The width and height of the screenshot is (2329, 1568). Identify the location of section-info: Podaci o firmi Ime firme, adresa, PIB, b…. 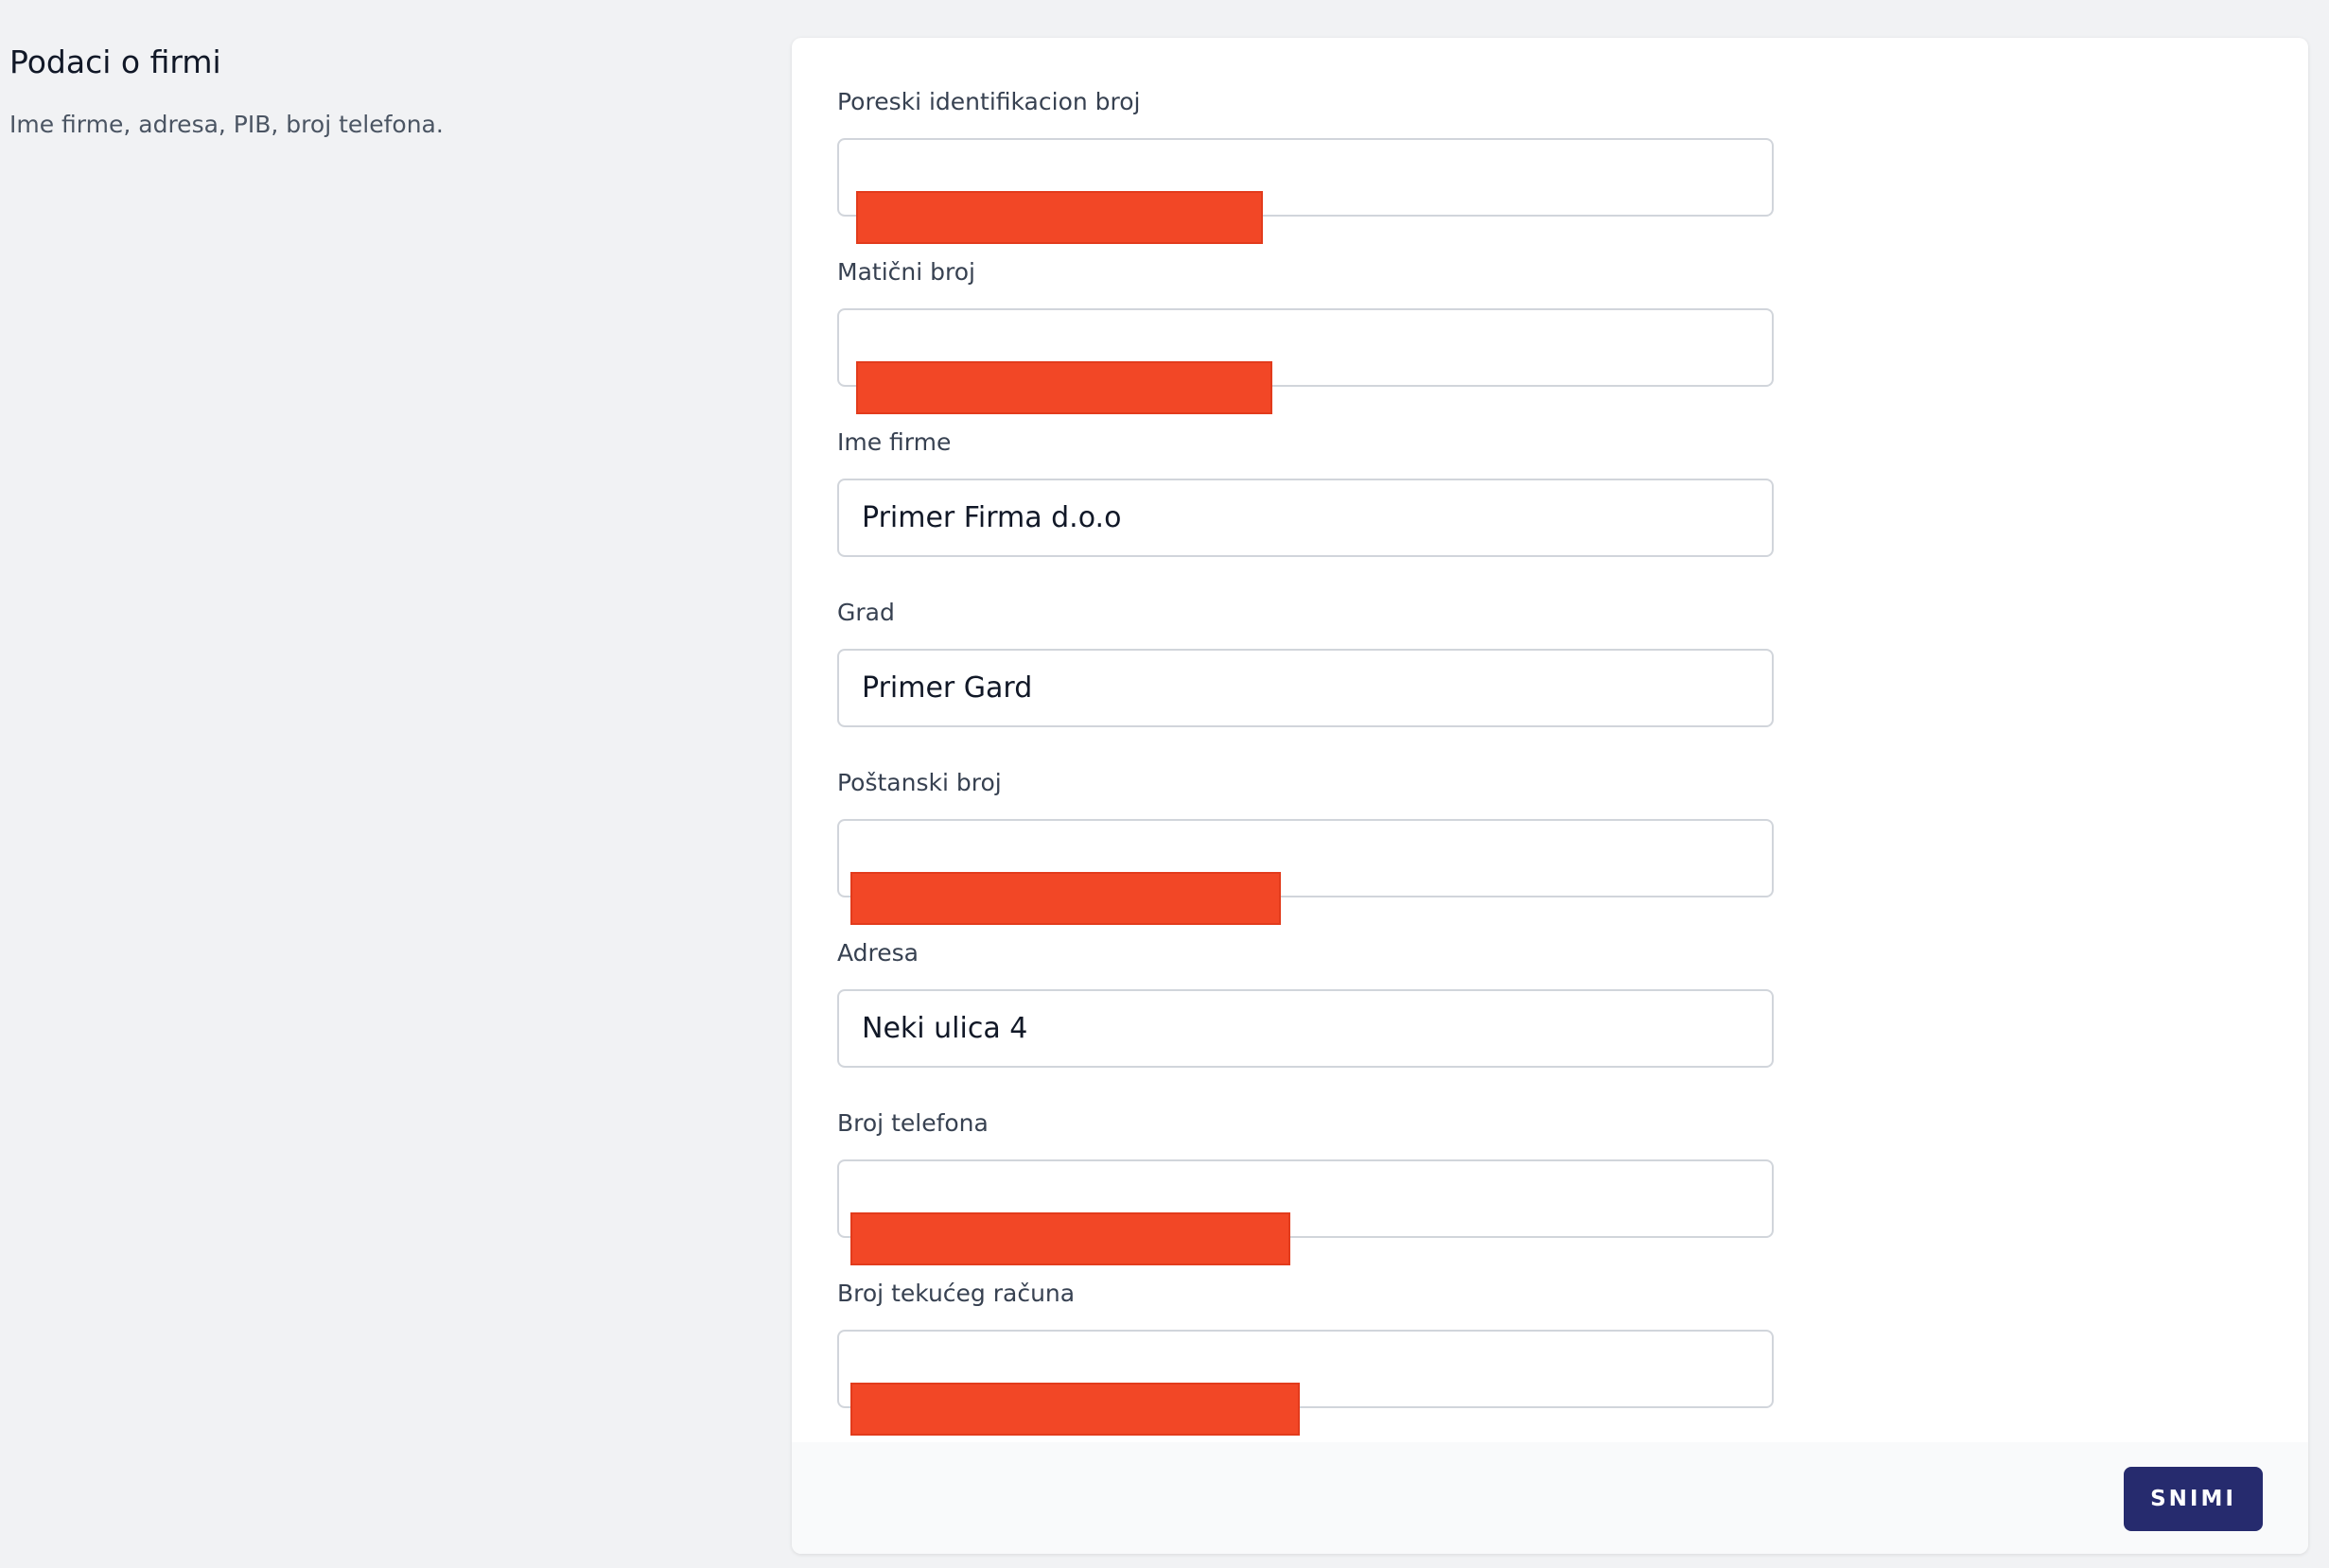
(387, 91).